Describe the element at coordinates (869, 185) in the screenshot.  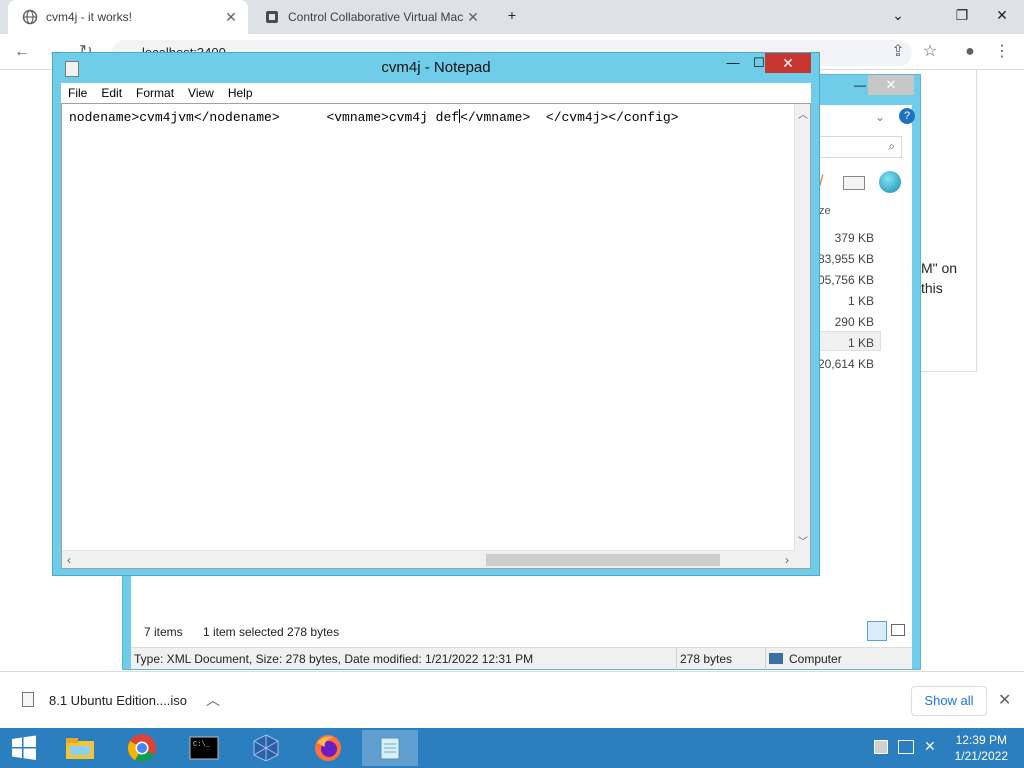
I see `explorer-toolbar-fragment: /` at that location.